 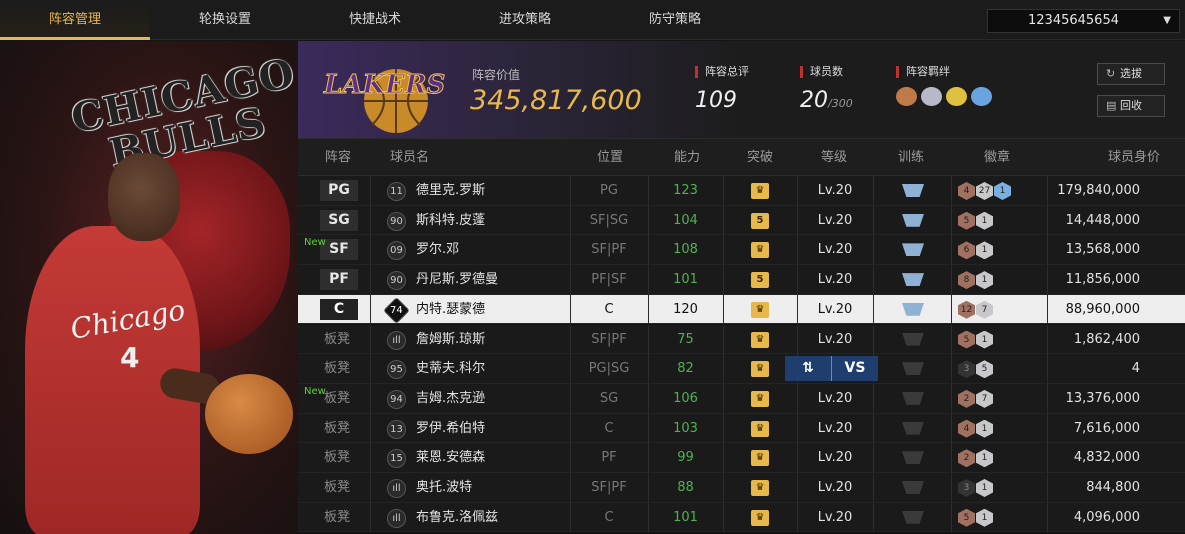 What do you see at coordinates (956, 96) in the screenshot?
I see `bond-gold-icon` at bounding box center [956, 96].